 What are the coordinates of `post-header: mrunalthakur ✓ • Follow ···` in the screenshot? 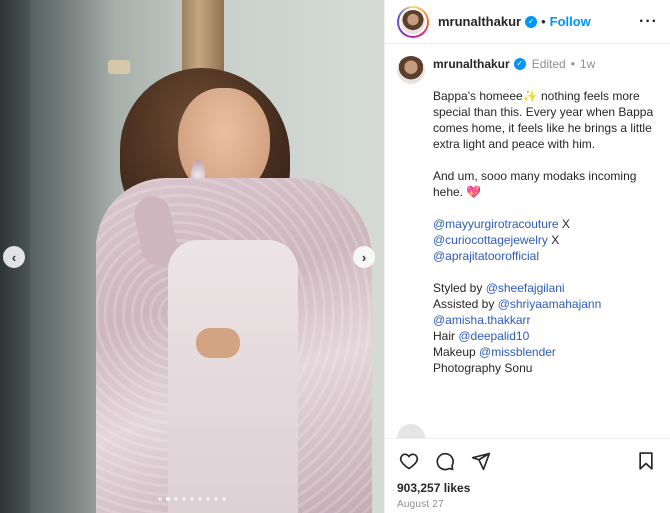 It's located at (527, 22).